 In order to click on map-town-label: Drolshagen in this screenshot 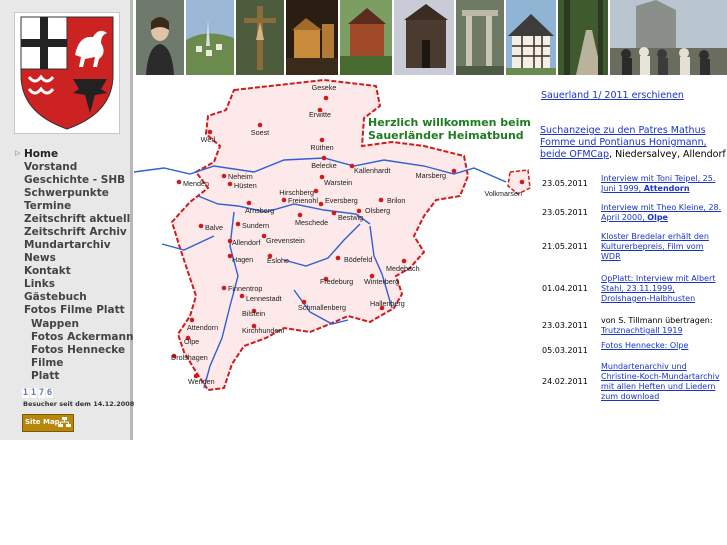, I will do `click(189, 357)`.